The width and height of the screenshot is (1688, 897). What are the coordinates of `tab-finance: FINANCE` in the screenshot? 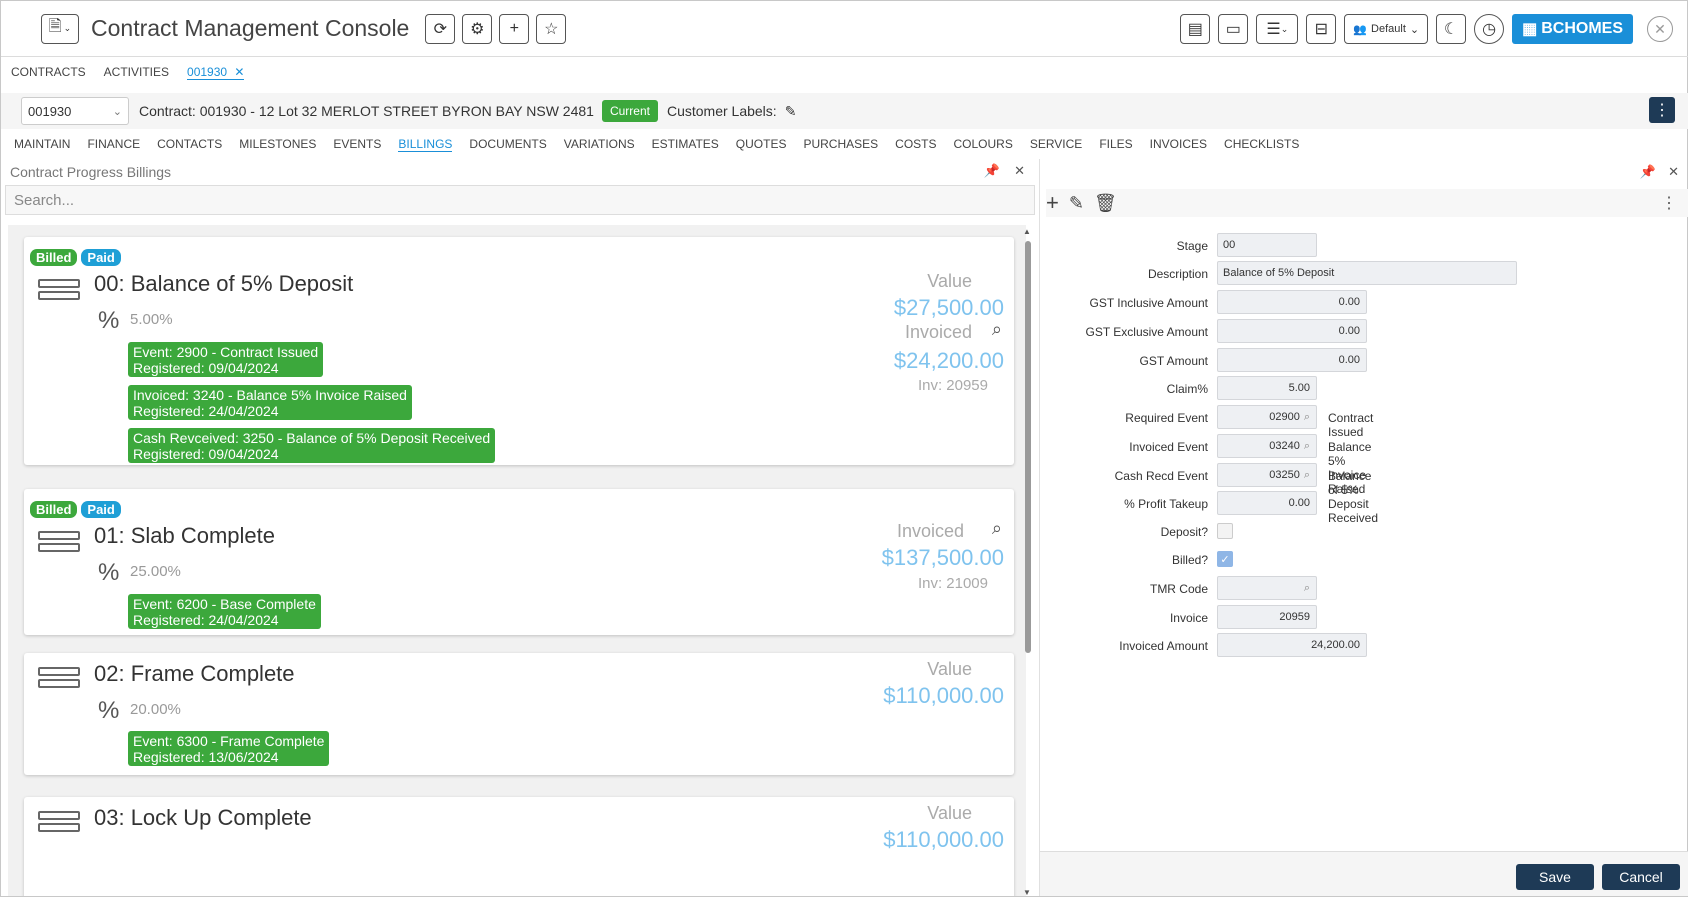 It's located at (113, 144).